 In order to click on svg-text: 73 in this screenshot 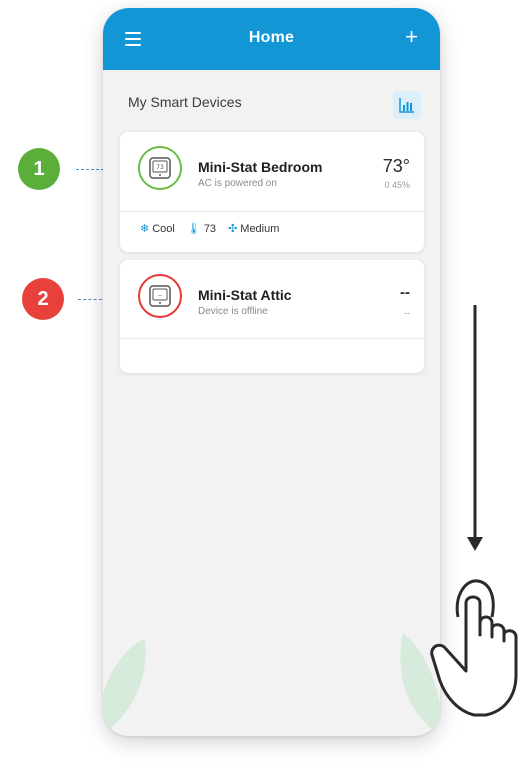, I will do `click(160, 167)`.